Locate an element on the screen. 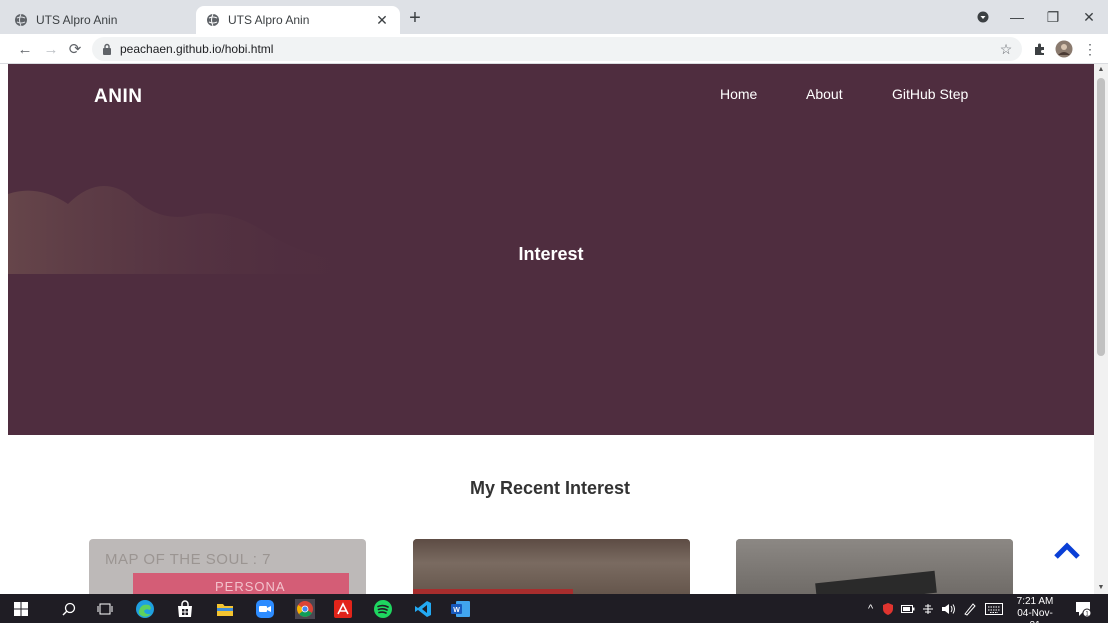  volume-icon is located at coordinates (949, 609).